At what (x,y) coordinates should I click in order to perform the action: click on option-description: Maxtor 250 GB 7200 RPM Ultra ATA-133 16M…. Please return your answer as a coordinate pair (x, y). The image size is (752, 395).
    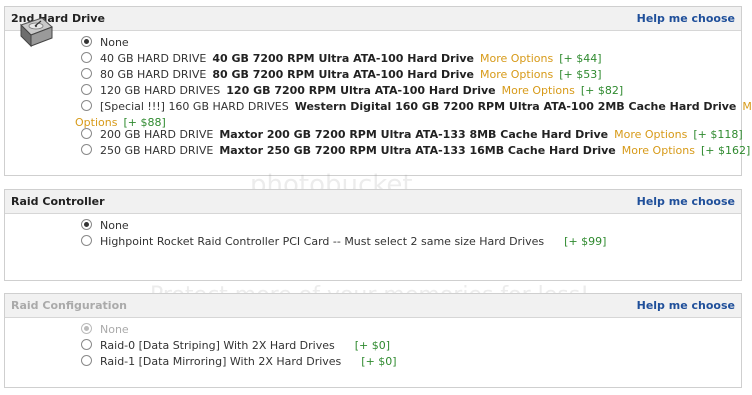
    Looking at the image, I should click on (417, 150).